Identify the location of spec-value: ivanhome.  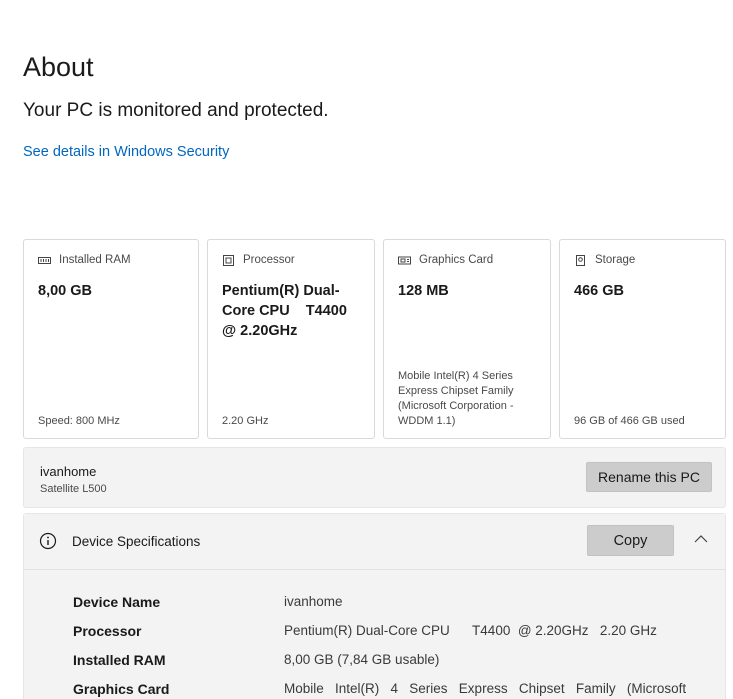
(313, 601).